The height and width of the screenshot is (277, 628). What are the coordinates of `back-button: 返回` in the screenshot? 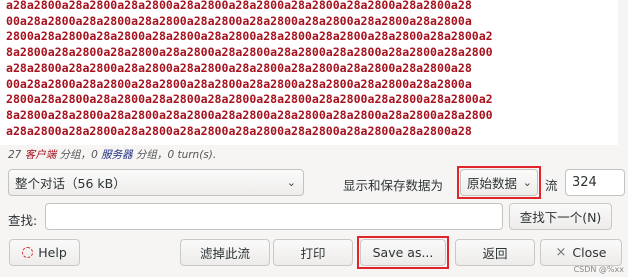 It's located at (495, 252).